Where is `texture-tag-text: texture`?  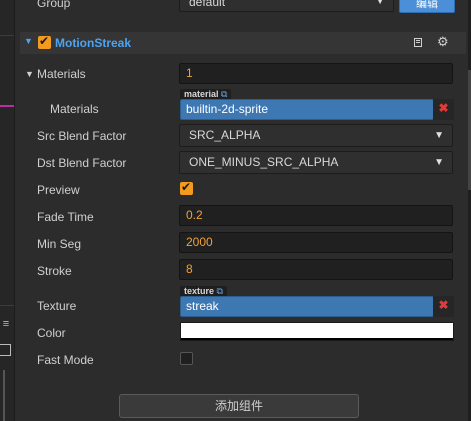
texture-tag-text: texture is located at coordinates (199, 291).